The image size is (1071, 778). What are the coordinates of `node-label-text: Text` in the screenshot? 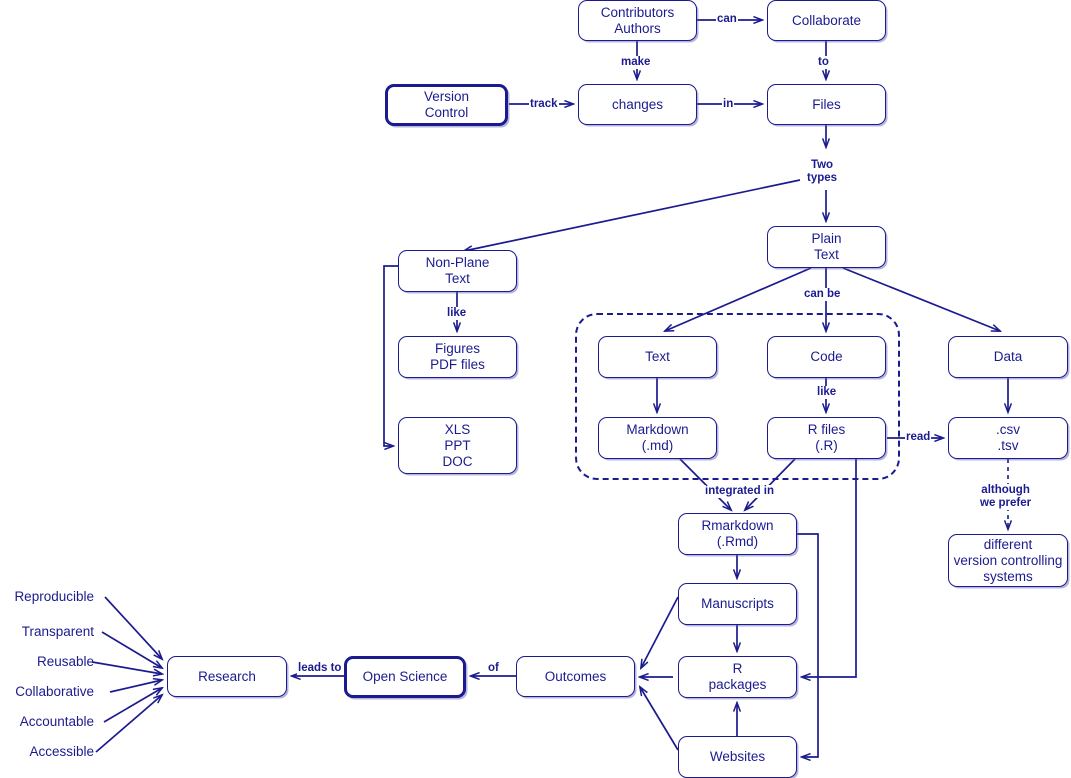 It's located at (657, 356).